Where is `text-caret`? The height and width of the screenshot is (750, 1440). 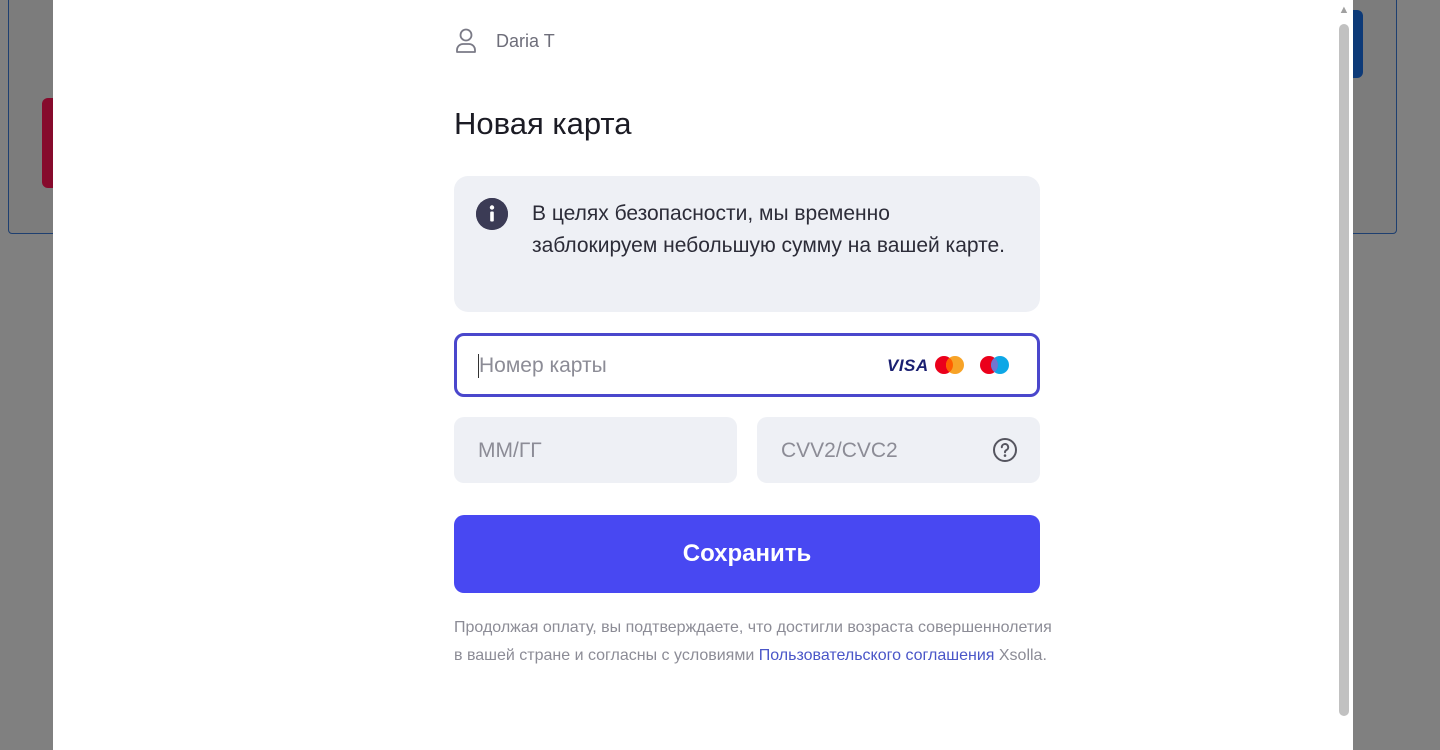 text-caret is located at coordinates (478, 366).